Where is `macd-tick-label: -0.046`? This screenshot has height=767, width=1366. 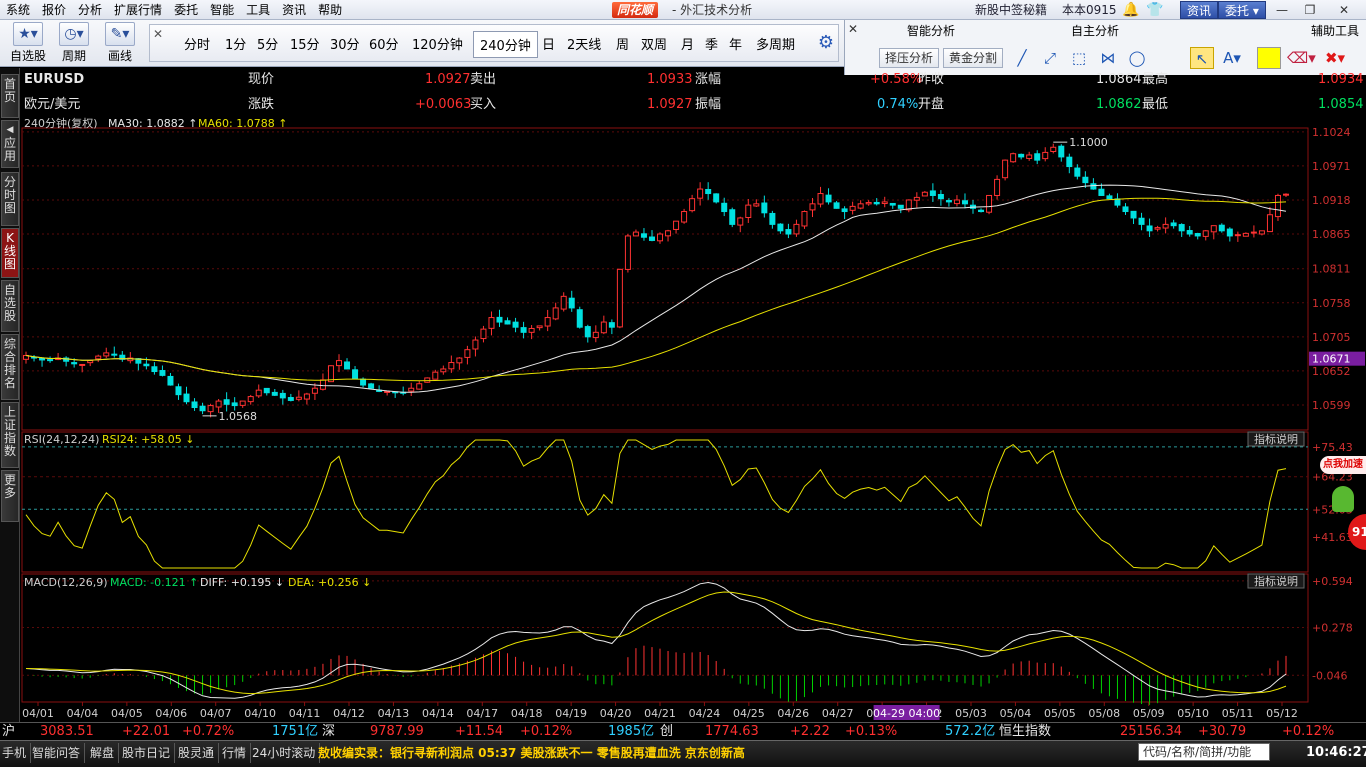 macd-tick-label: -0.046 is located at coordinates (1329, 675).